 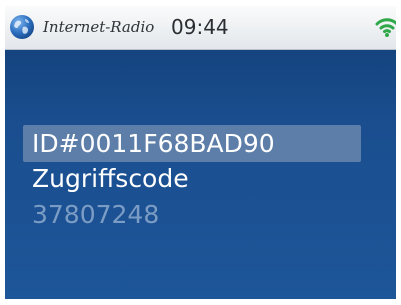 I want to click on status-bar: Internet-Radio 09:44, so click(x=200, y=28).